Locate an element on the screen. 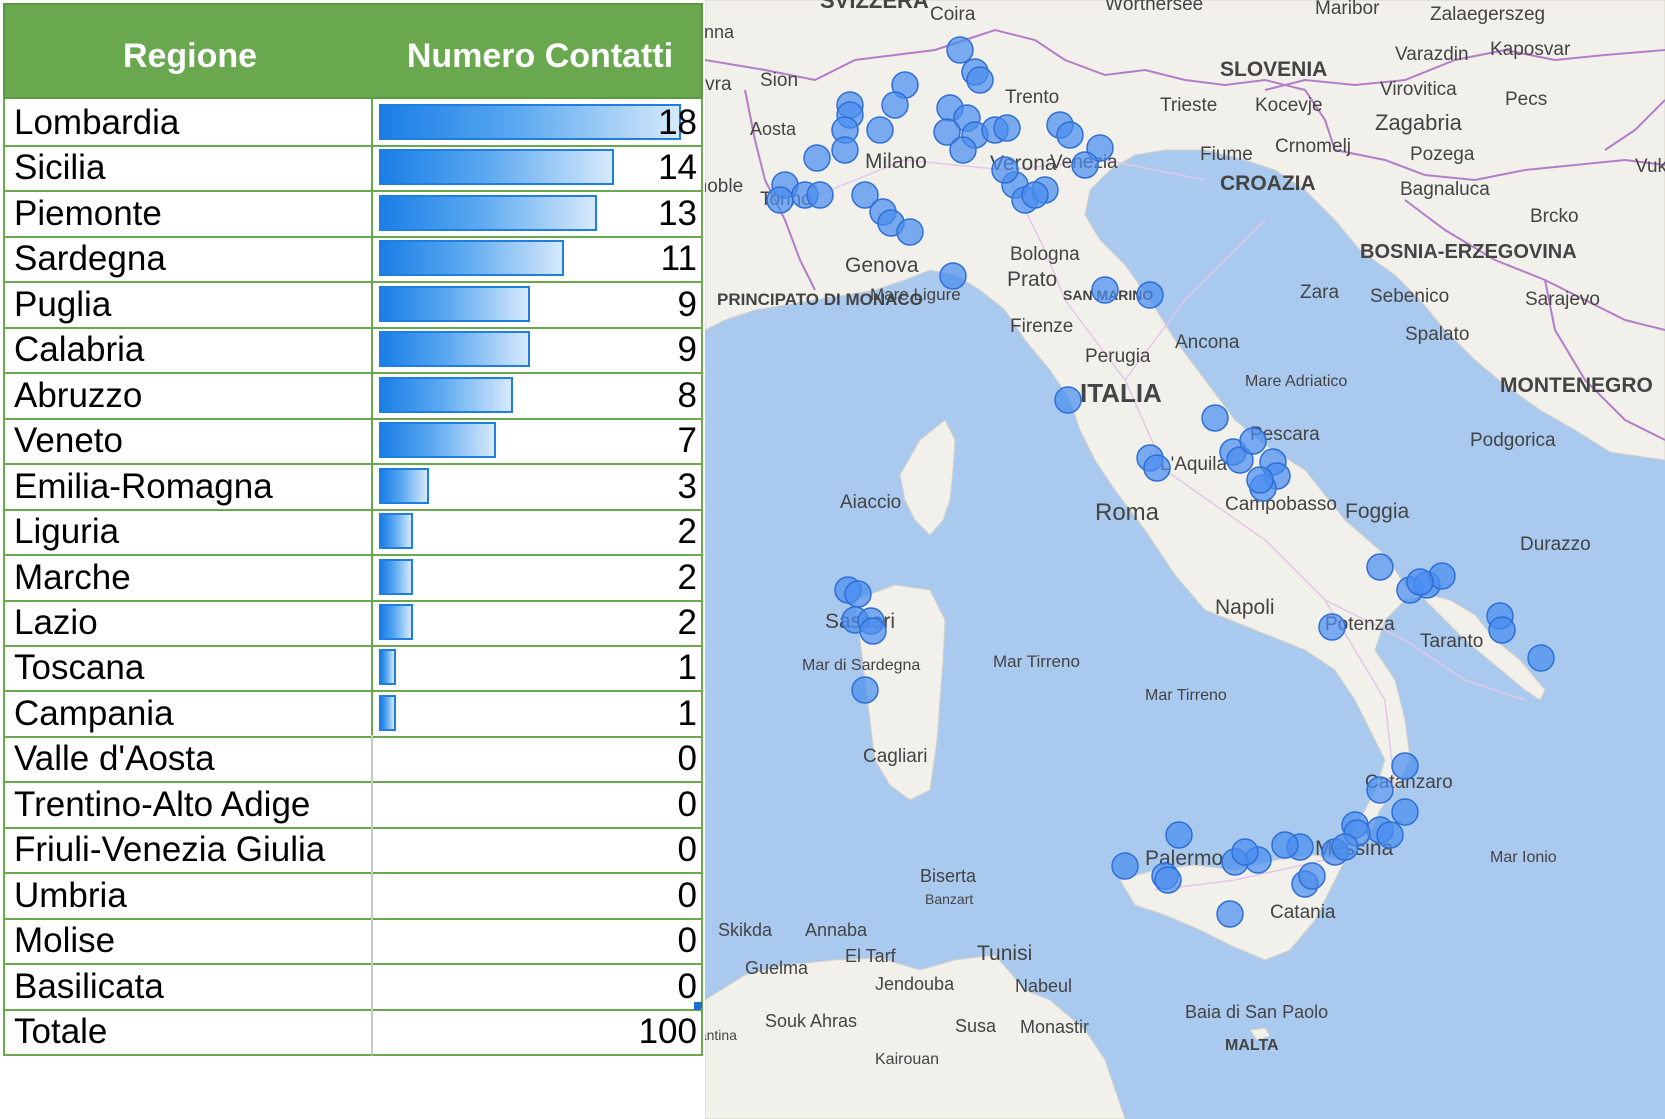 Image resolution: width=1665 pixels, height=1119 pixels. table-row: Umbria 0 is located at coordinates (353, 895).